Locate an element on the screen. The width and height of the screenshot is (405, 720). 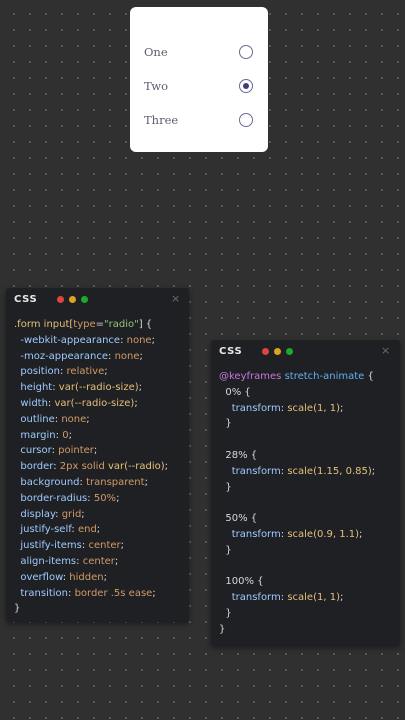
code-token: overflow is located at coordinates (38, 577).